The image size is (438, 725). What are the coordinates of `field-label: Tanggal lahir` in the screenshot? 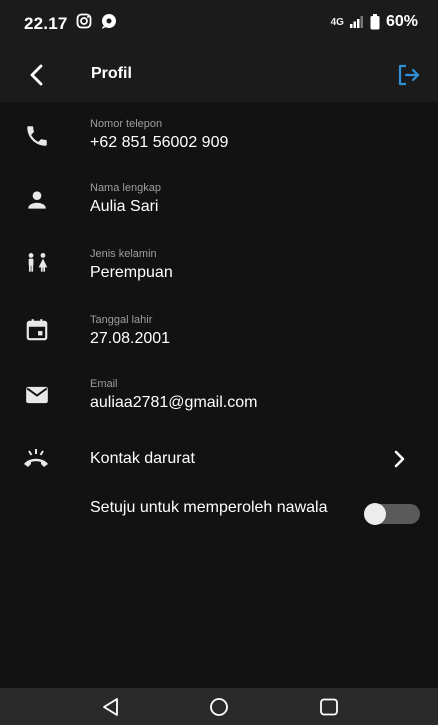 It's located at (121, 320).